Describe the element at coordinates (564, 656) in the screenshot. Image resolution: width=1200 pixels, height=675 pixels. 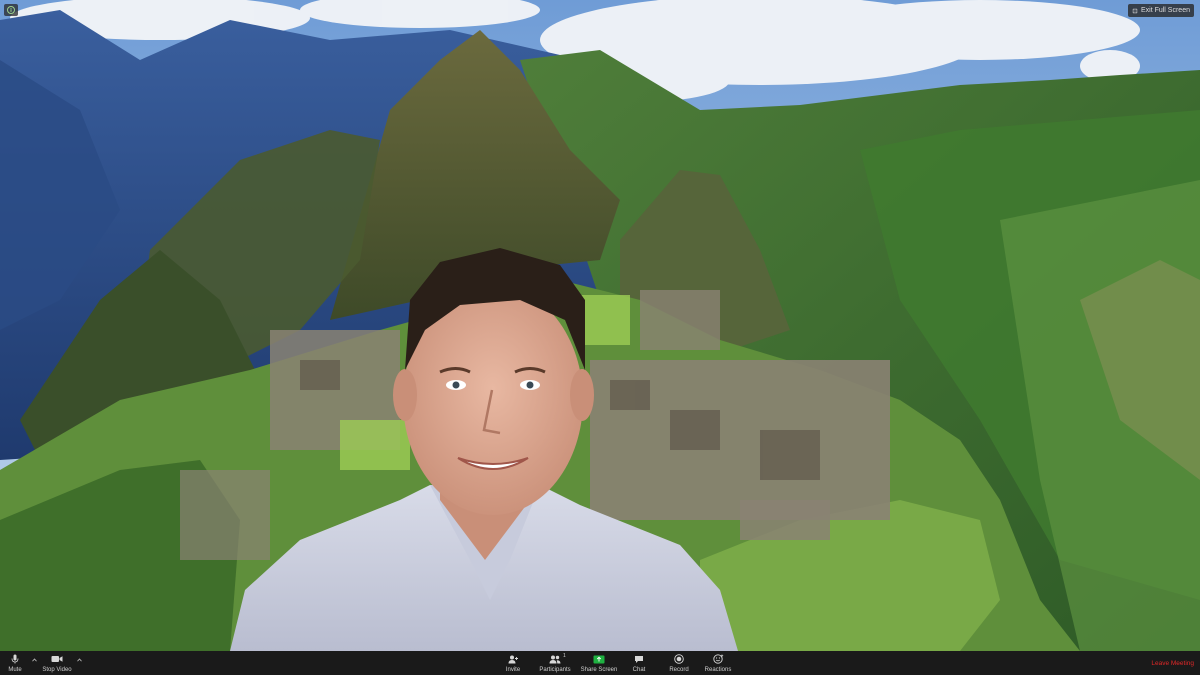
I see `participants-count: 1` at that location.